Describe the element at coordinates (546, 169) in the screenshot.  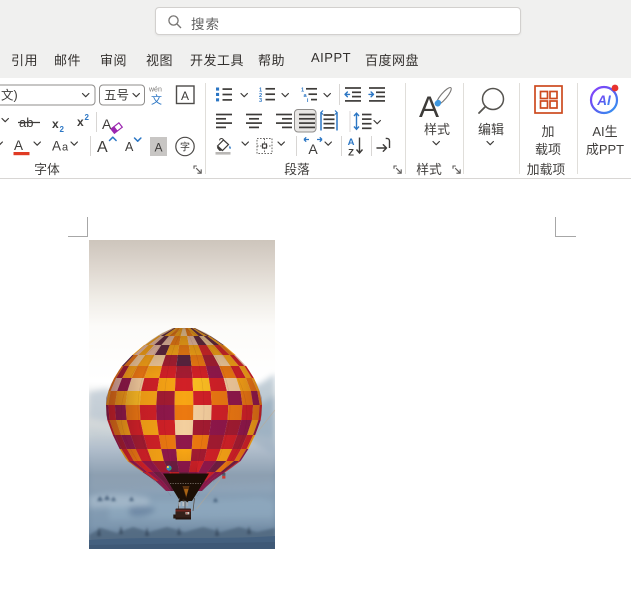
I see `svg-text: 加载项` at that location.